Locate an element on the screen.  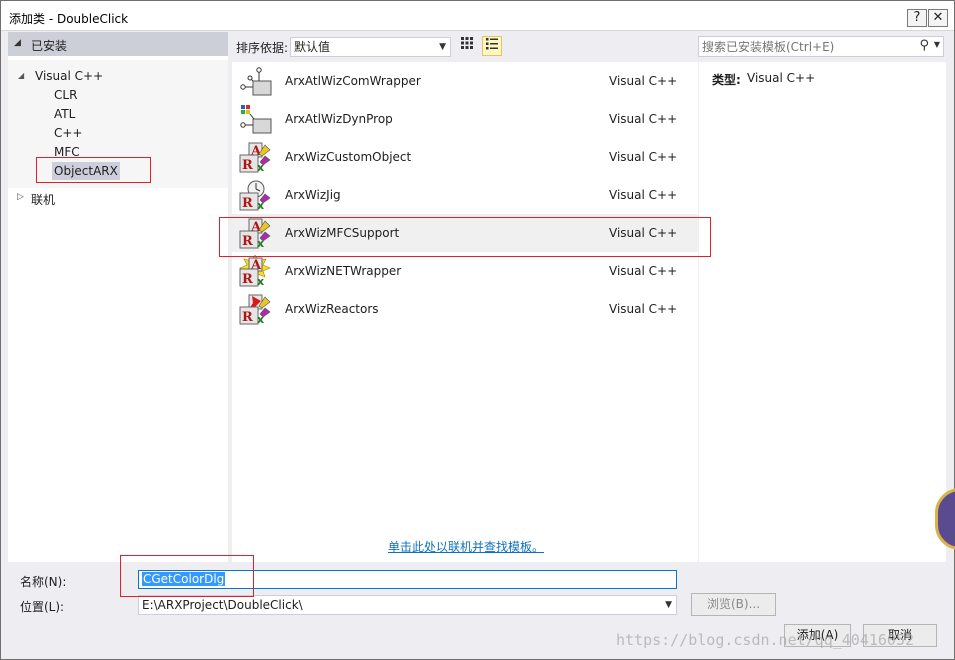
tree-item-label: Visual C++ is located at coordinates (69, 76).